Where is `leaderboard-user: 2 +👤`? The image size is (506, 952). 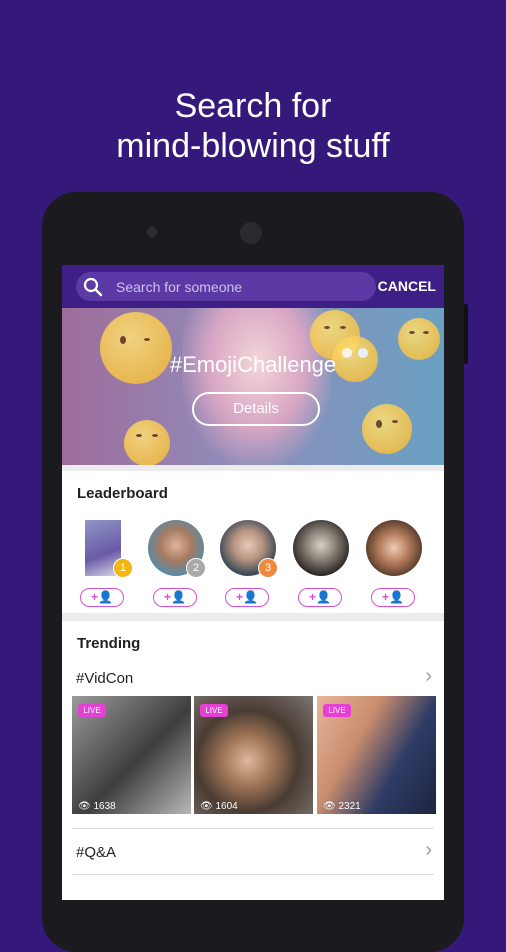 leaderboard-user: 2 +👤 is located at coordinates (176, 565).